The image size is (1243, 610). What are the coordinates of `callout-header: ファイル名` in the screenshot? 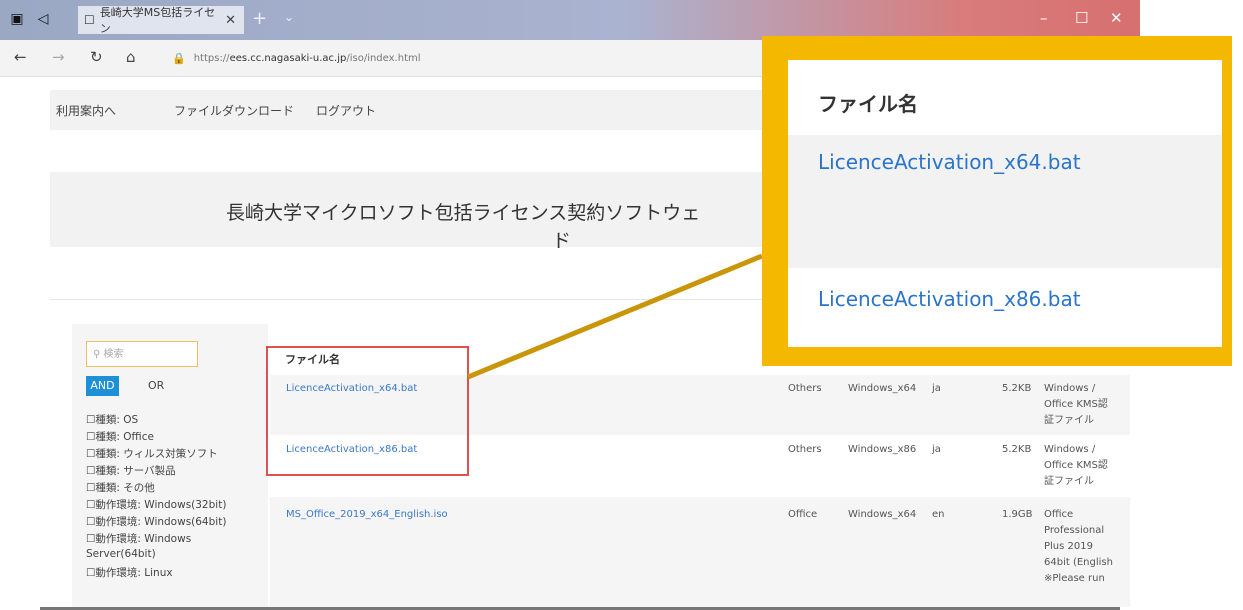 It's located at (868, 104).